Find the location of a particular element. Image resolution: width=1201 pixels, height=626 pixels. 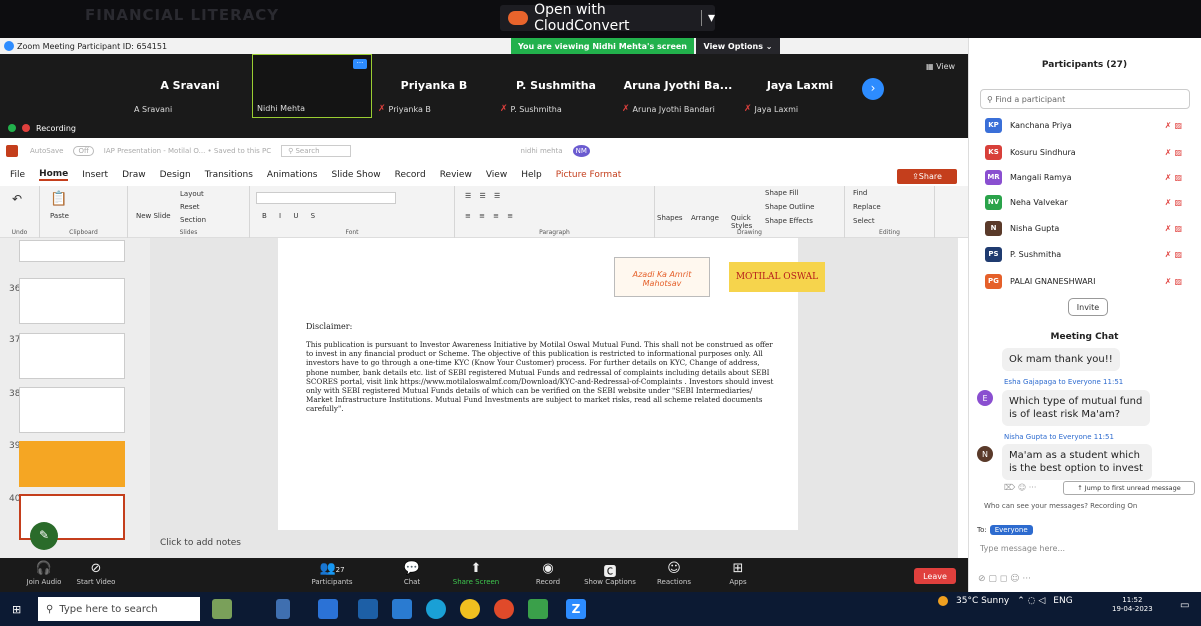

language: ENG is located at coordinates (1062, 601).